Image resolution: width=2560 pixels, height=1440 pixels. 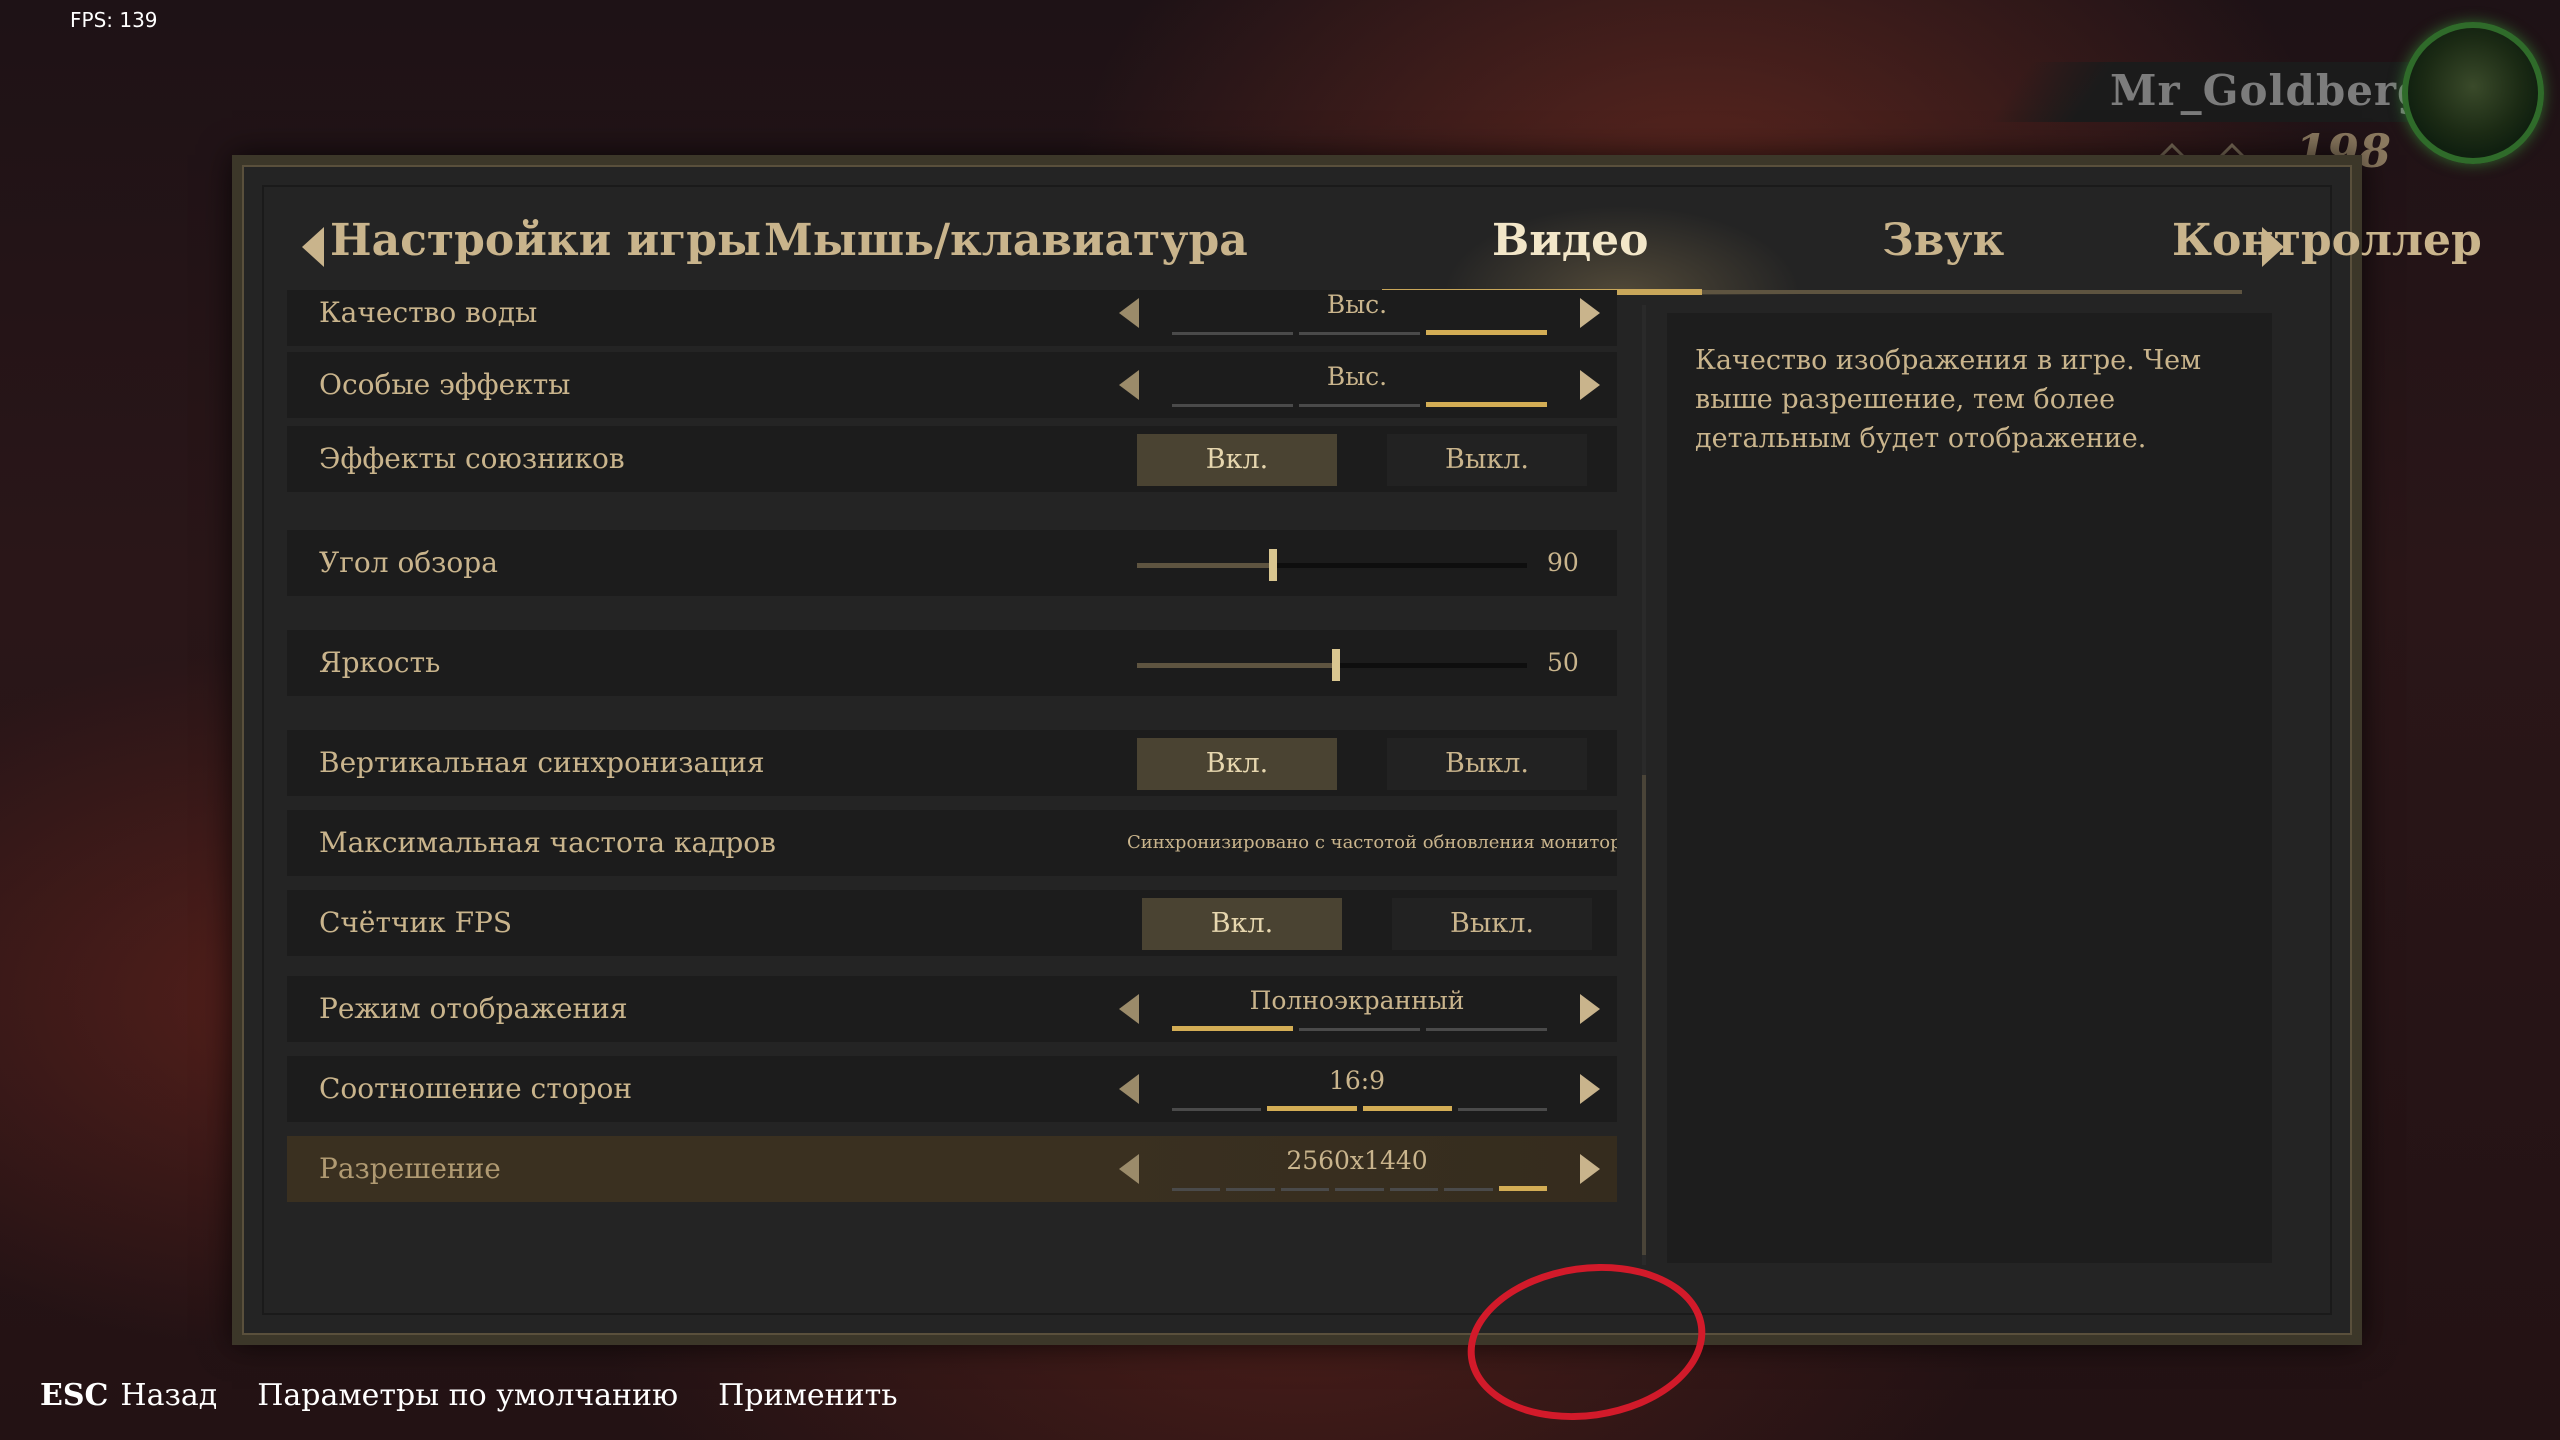 I want to click on setting-label: Максимальная частота кадров, so click(x=547, y=842).